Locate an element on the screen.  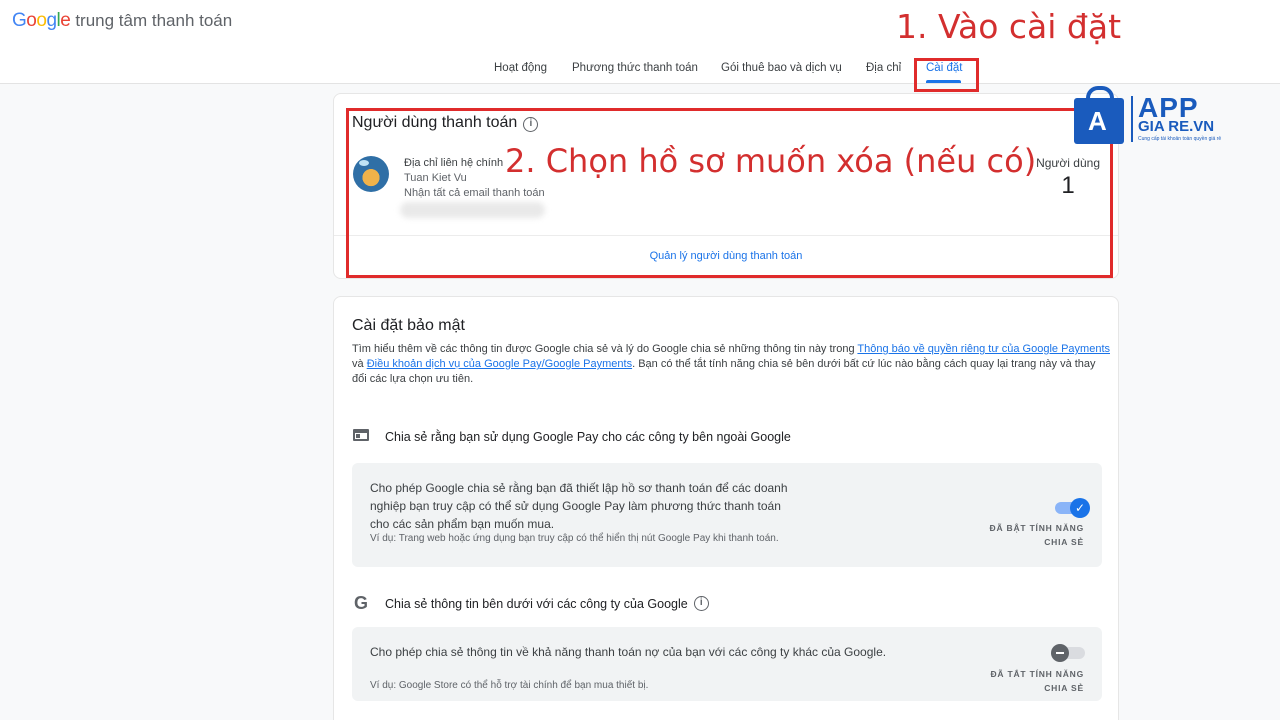
browser-icon is located at coordinates (361, 435).